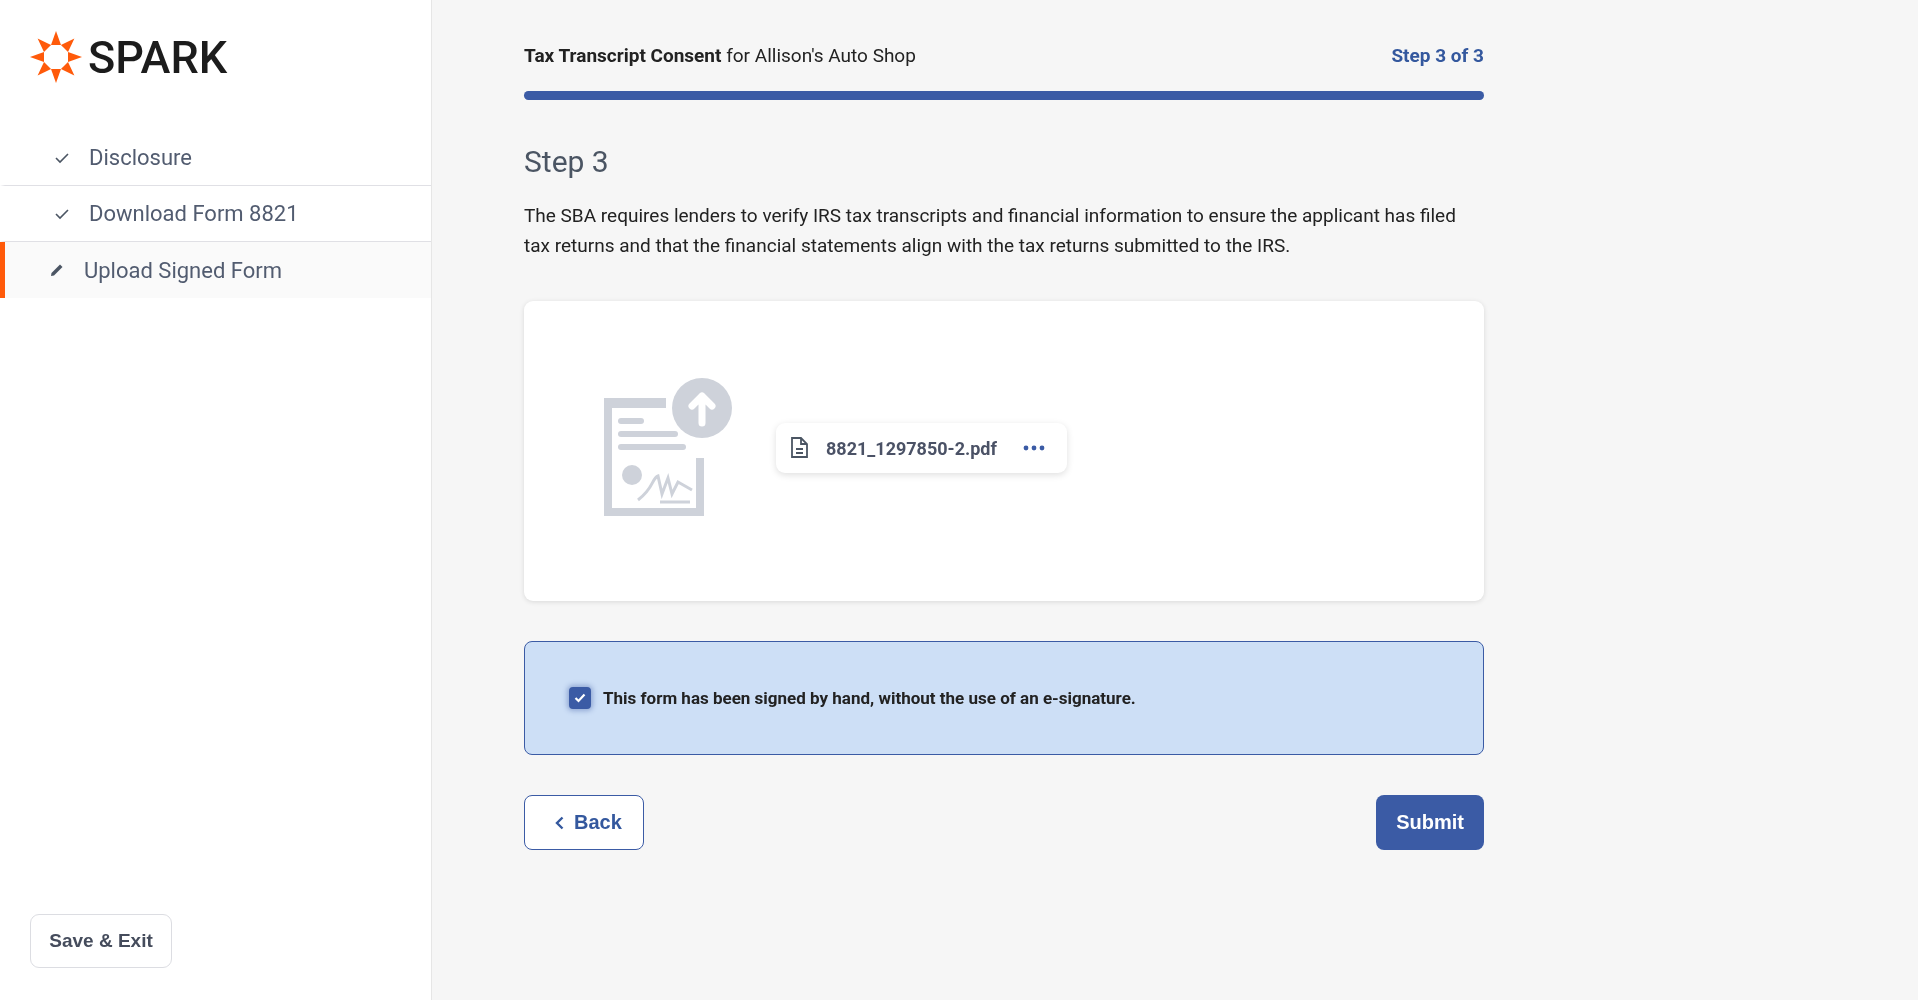  I want to click on more-options-icon, so click(1033, 448).